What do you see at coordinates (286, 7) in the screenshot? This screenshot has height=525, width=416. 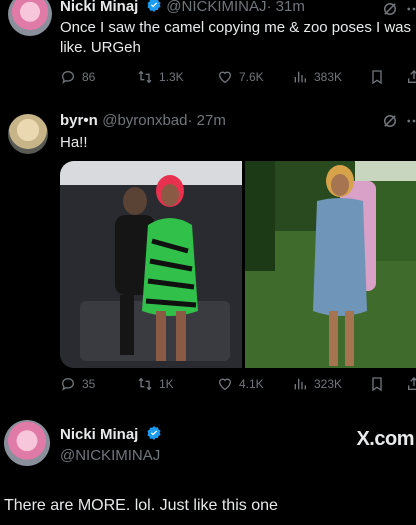 I see `tweet-time: · 31m` at bounding box center [286, 7].